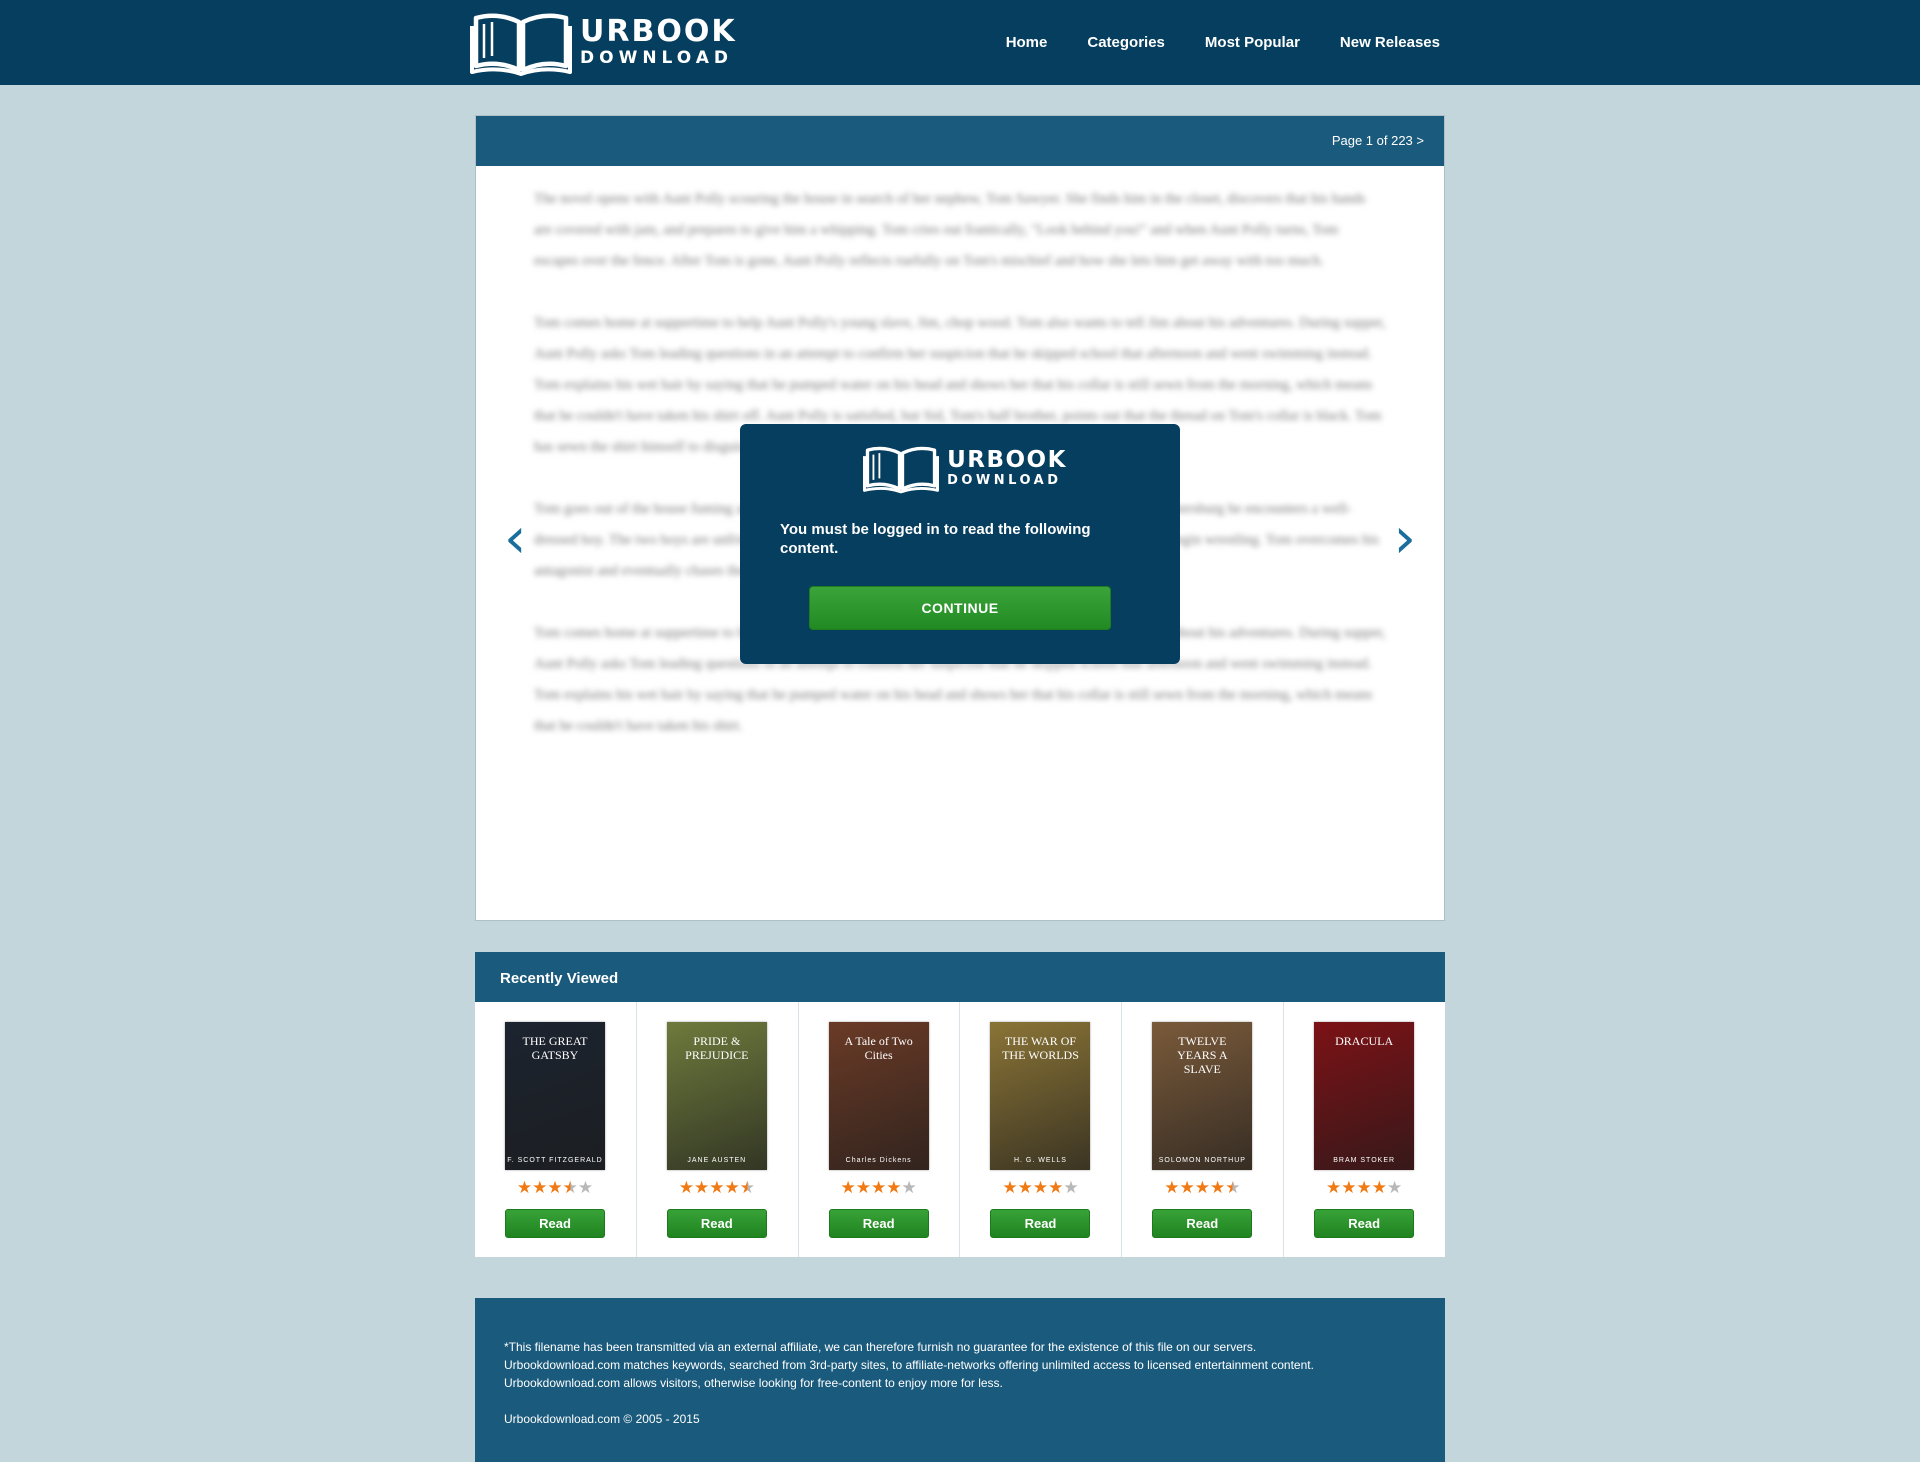 This screenshot has height=1462, width=1920. I want to click on book-card: DRACULA BRAM STOKER ★★★★★ Read, so click(1364, 1129).